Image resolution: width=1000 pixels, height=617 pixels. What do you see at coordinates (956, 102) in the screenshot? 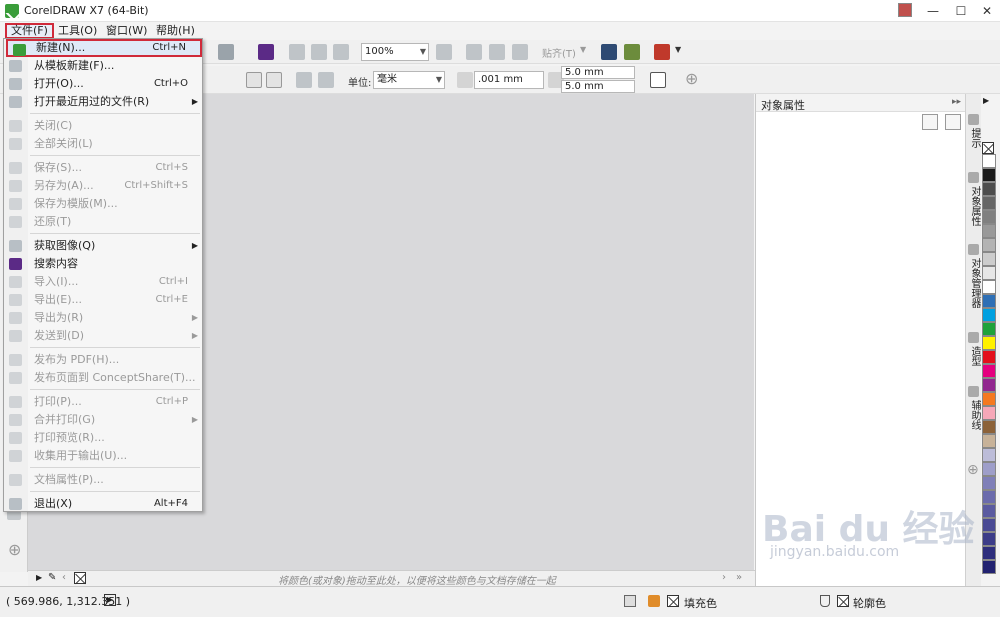
I see `docker-expand-icon: ▸▸` at bounding box center [956, 102].